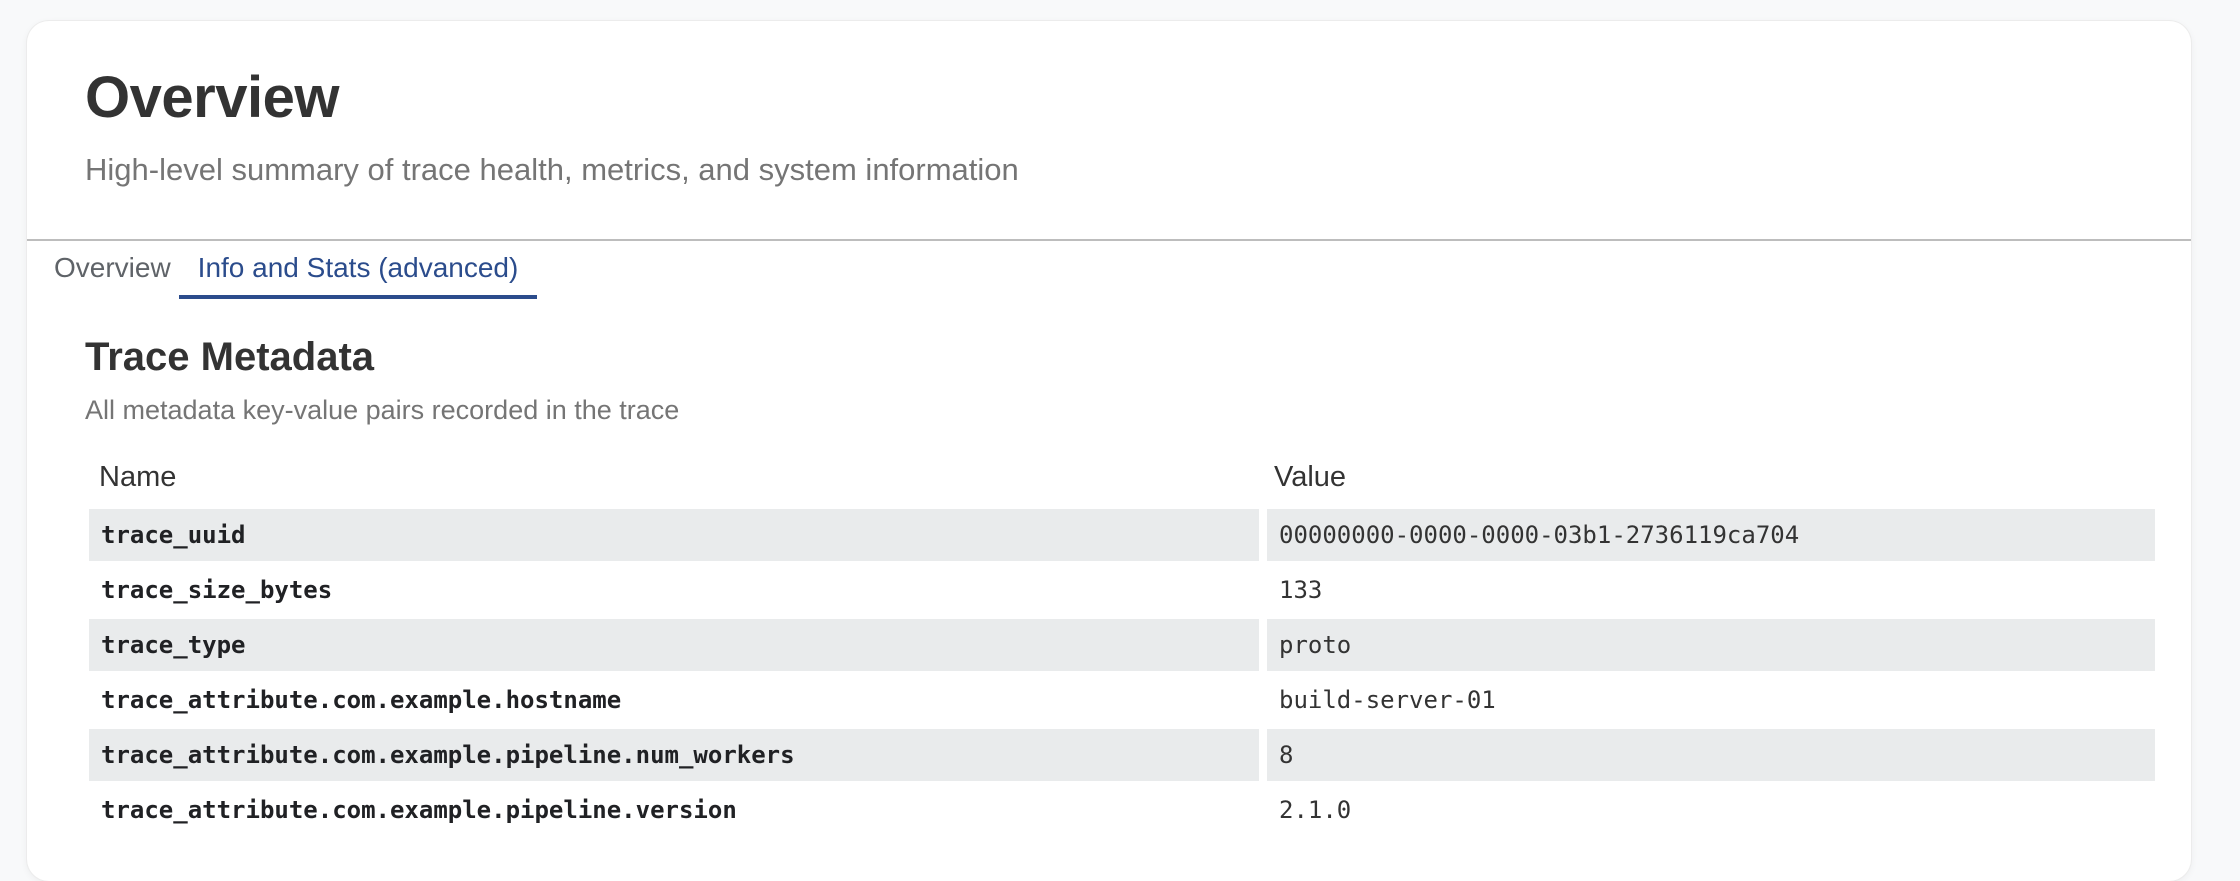 This screenshot has height=881, width=2240. I want to click on tab-info-and-stats: Info and Stats (advanced), so click(358, 270).